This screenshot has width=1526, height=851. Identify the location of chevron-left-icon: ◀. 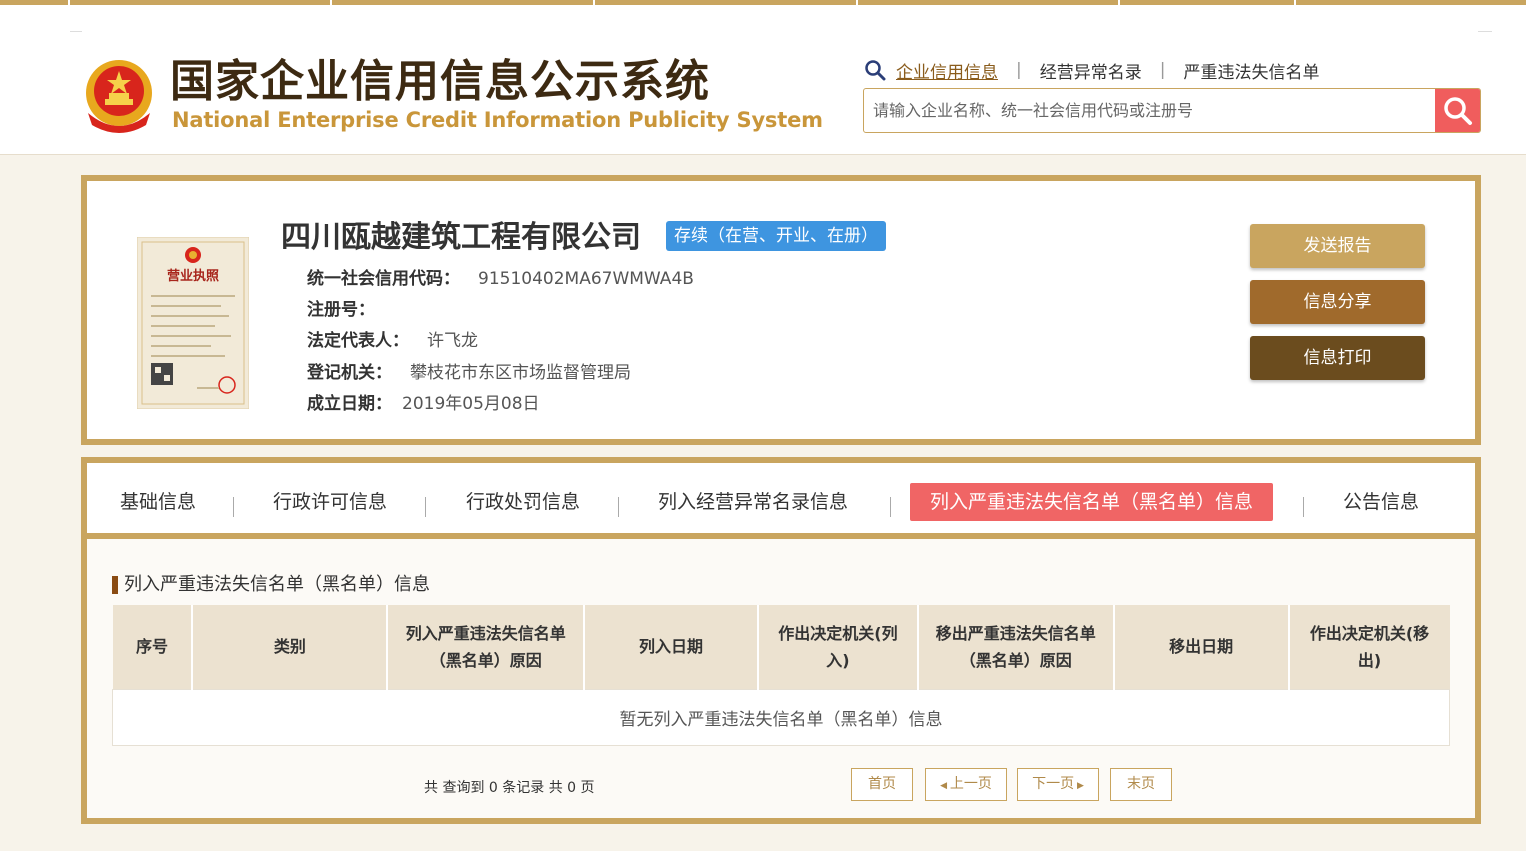
(945, 786).